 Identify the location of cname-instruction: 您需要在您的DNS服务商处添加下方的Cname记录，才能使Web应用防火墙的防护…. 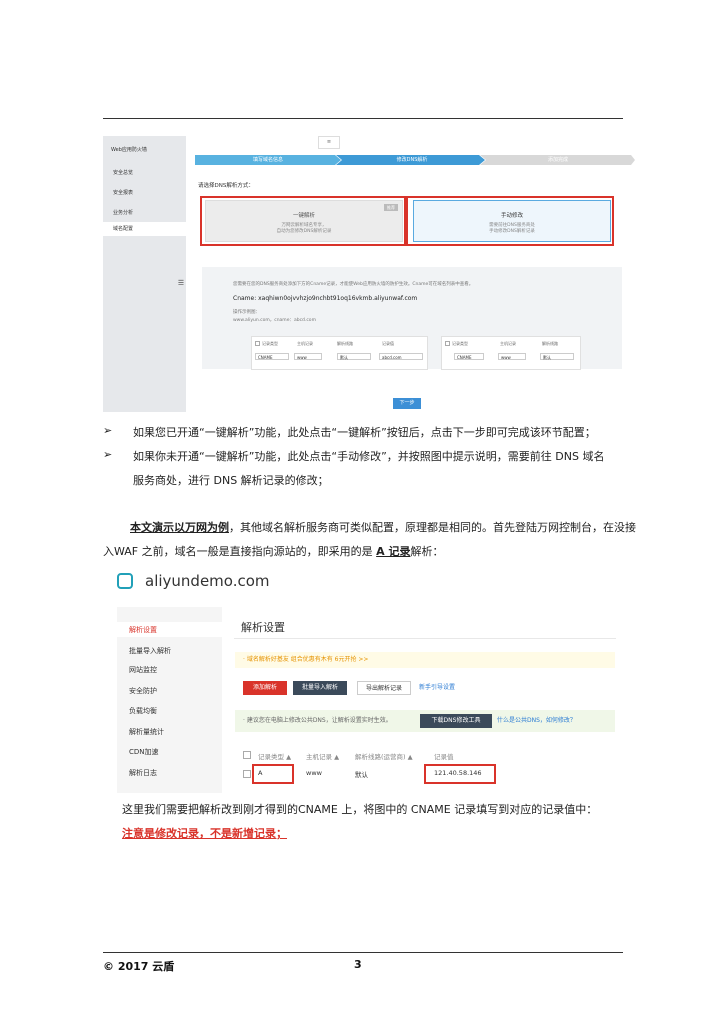
(353, 284).